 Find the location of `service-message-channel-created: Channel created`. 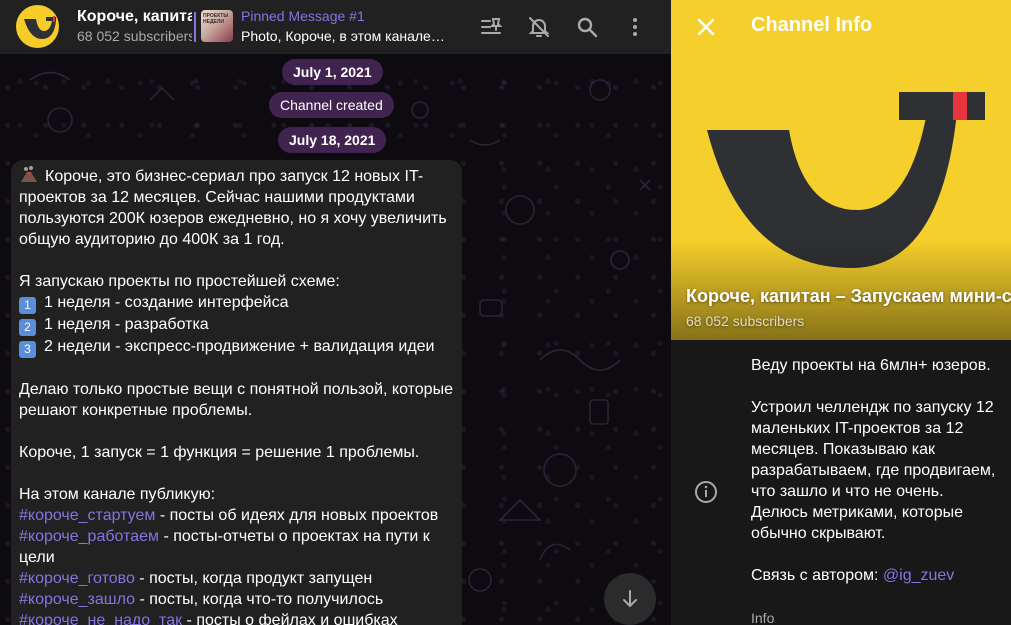

service-message-channel-created: Channel created is located at coordinates (331, 105).